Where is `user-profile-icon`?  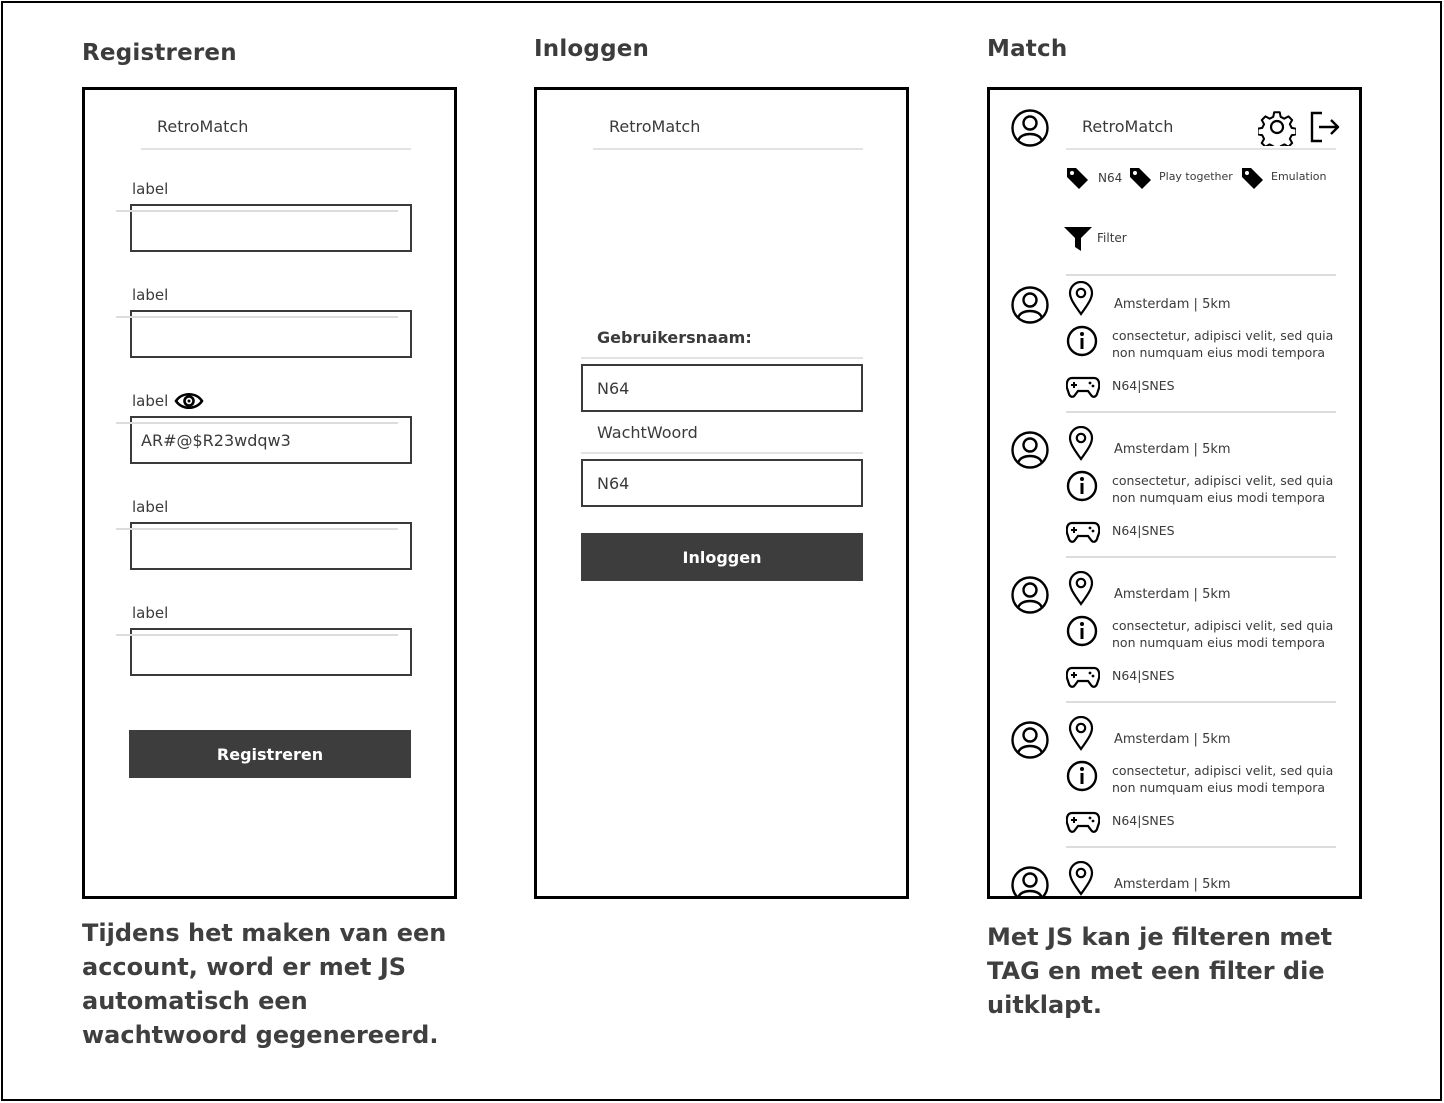
user-profile-icon is located at coordinates (1030, 128).